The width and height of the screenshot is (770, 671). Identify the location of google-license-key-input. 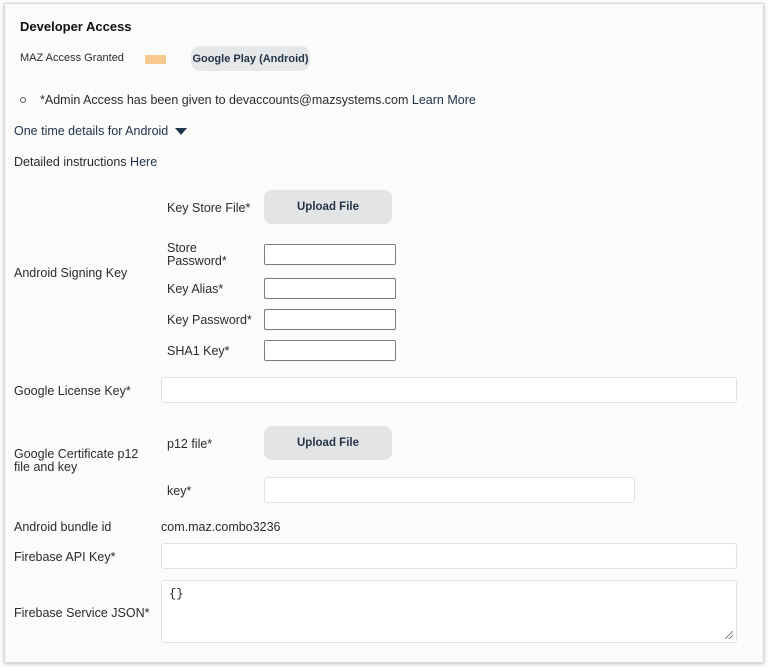
(449, 390).